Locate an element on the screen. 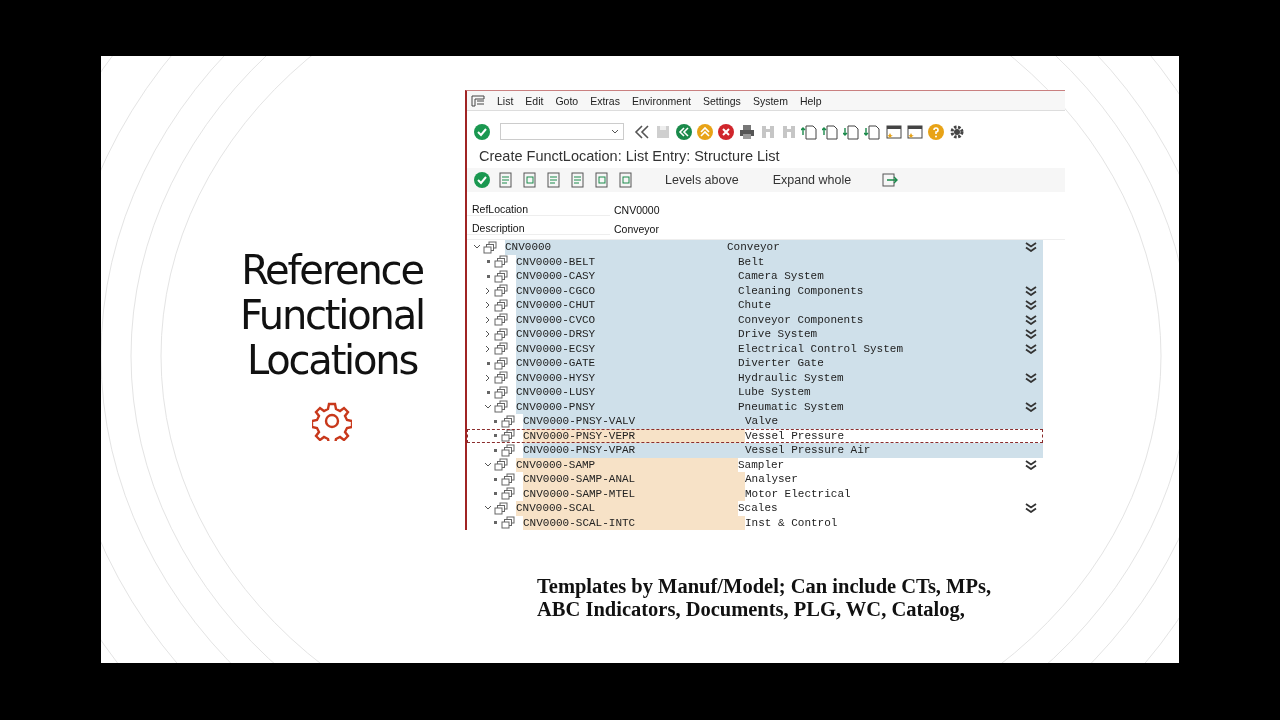 The image size is (1280, 720). location-code: CNV0000-PNSY-VALV is located at coordinates (634, 421).